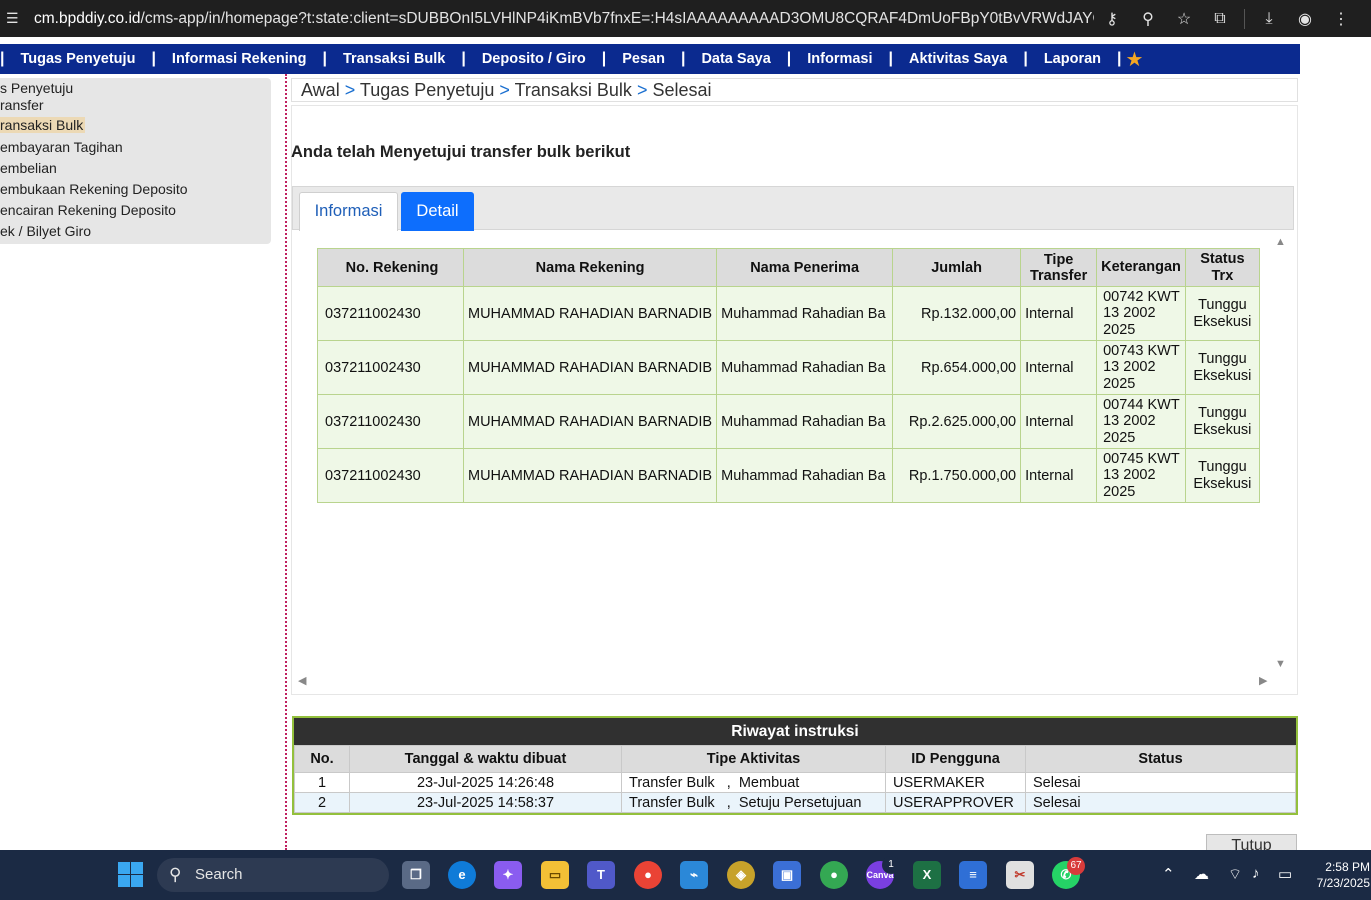 This screenshot has height=900, width=1371. I want to click on sidebar-item-transaksi-bulk: ransaksi Bulk, so click(43, 125).